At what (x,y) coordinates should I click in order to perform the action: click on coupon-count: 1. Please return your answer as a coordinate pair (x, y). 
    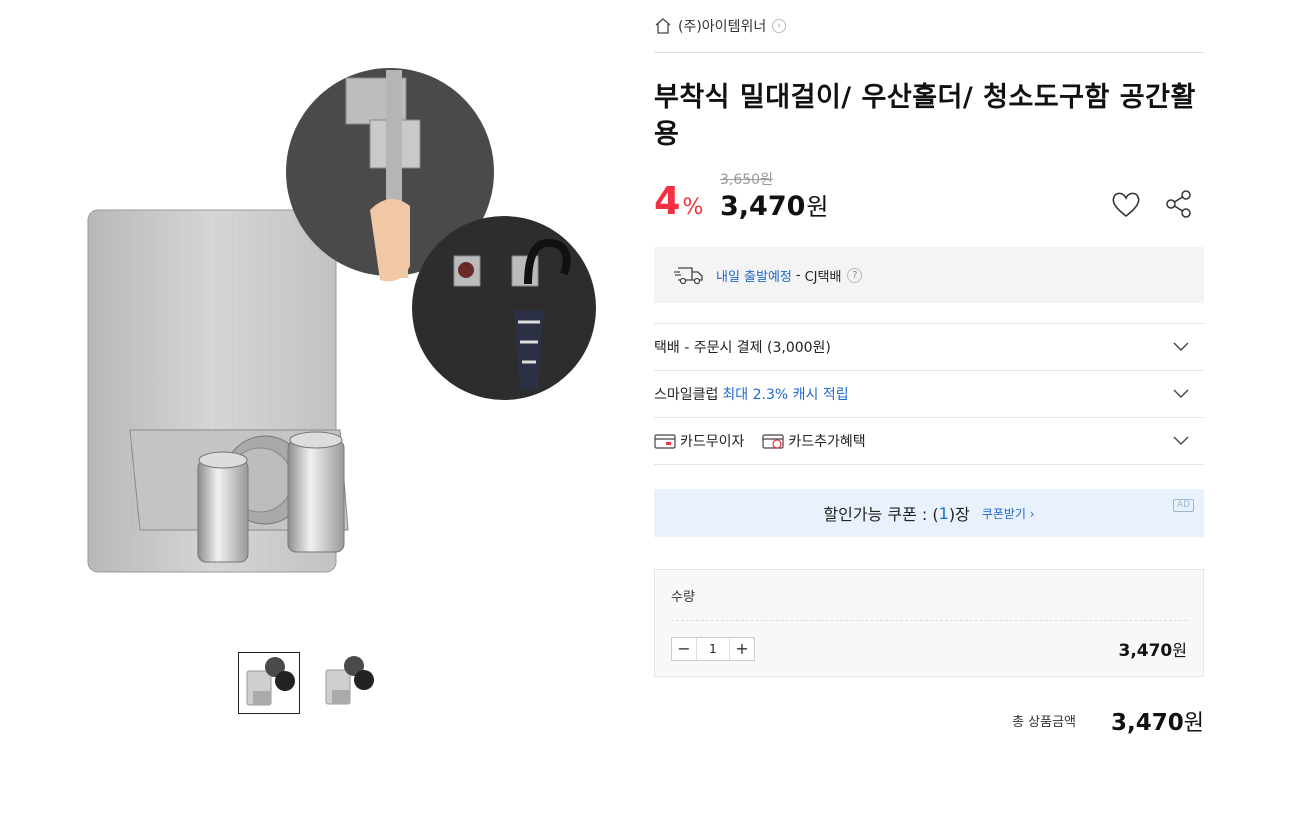
    Looking at the image, I should click on (943, 513).